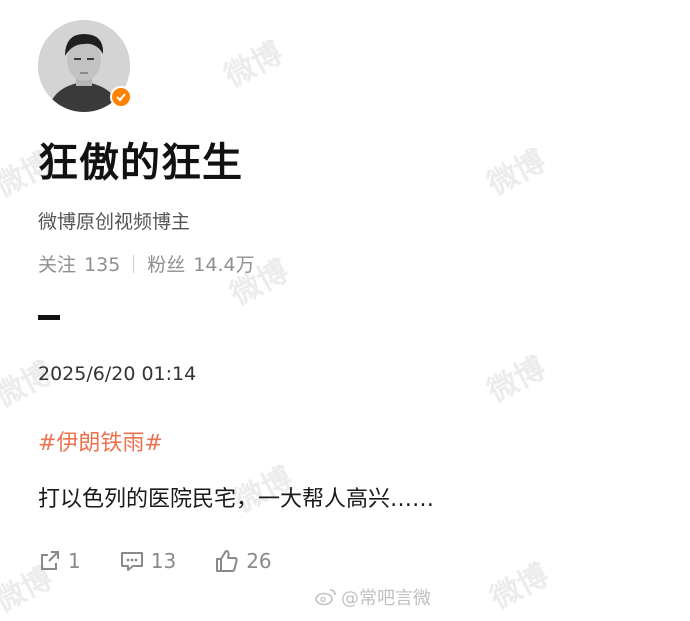 This screenshot has height=621, width=690. I want to click on comment-icon, so click(131, 561).